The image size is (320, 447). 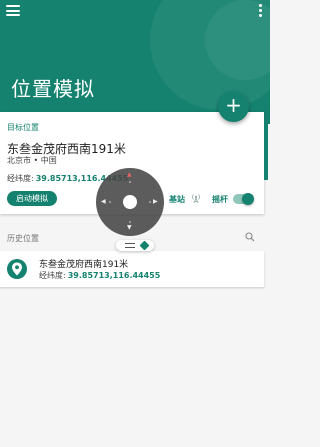 What do you see at coordinates (32, 198) in the screenshot?
I see `start-simulation-button: 启动模拟` at bounding box center [32, 198].